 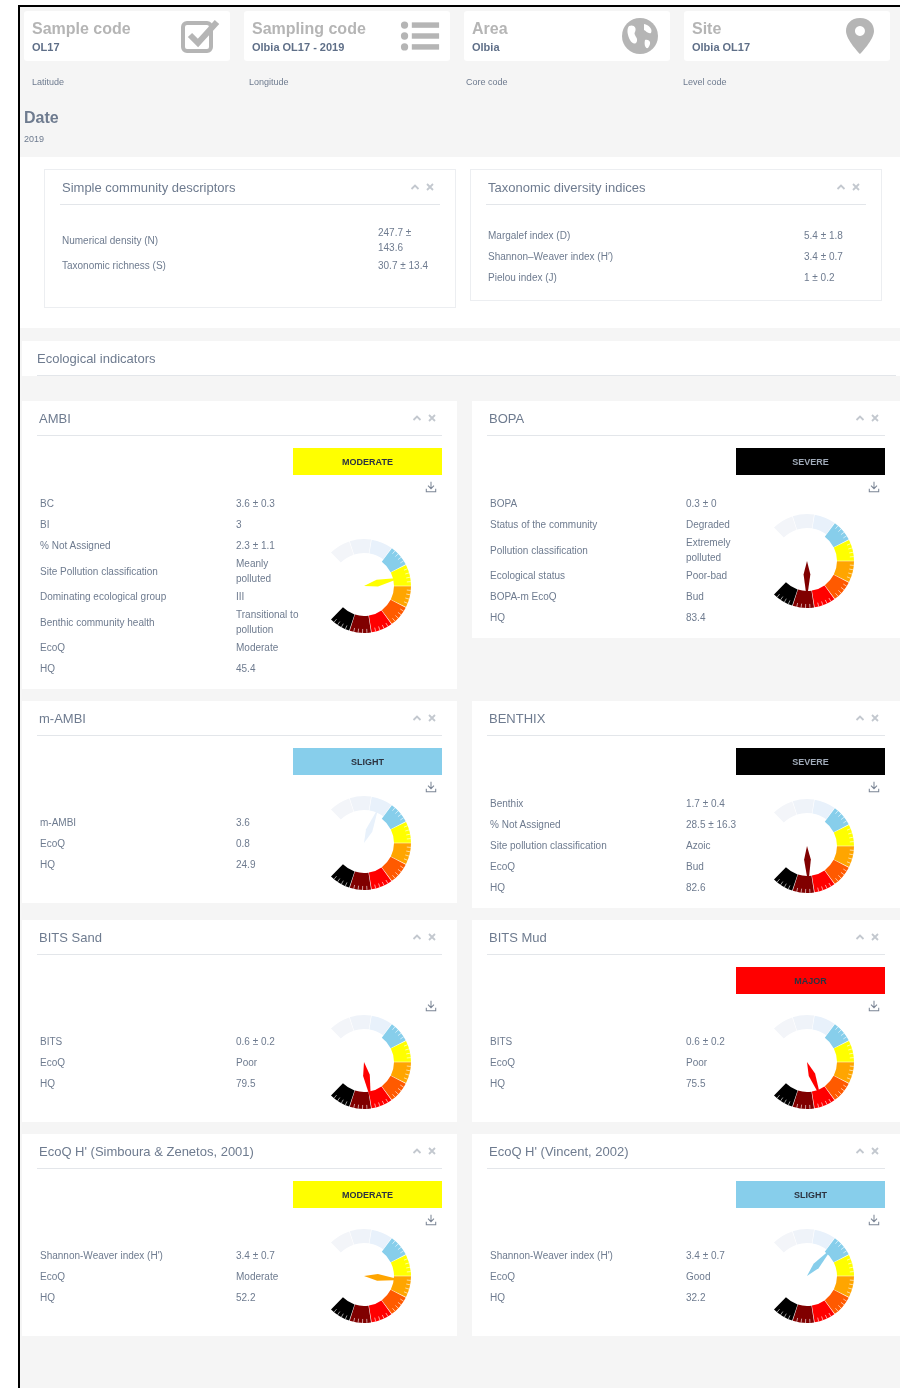 I want to click on row-value: 83.4, so click(x=696, y=618).